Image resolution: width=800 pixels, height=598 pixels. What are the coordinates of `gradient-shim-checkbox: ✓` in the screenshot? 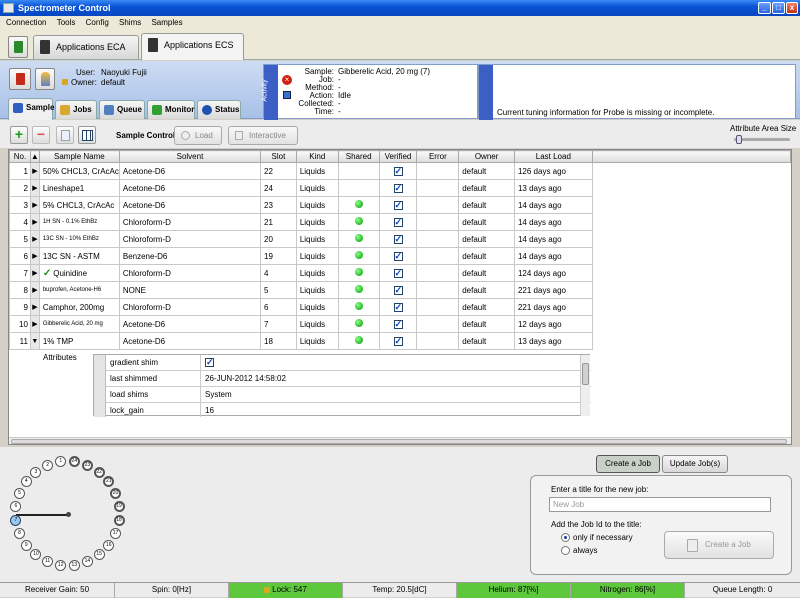 It's located at (209, 362).